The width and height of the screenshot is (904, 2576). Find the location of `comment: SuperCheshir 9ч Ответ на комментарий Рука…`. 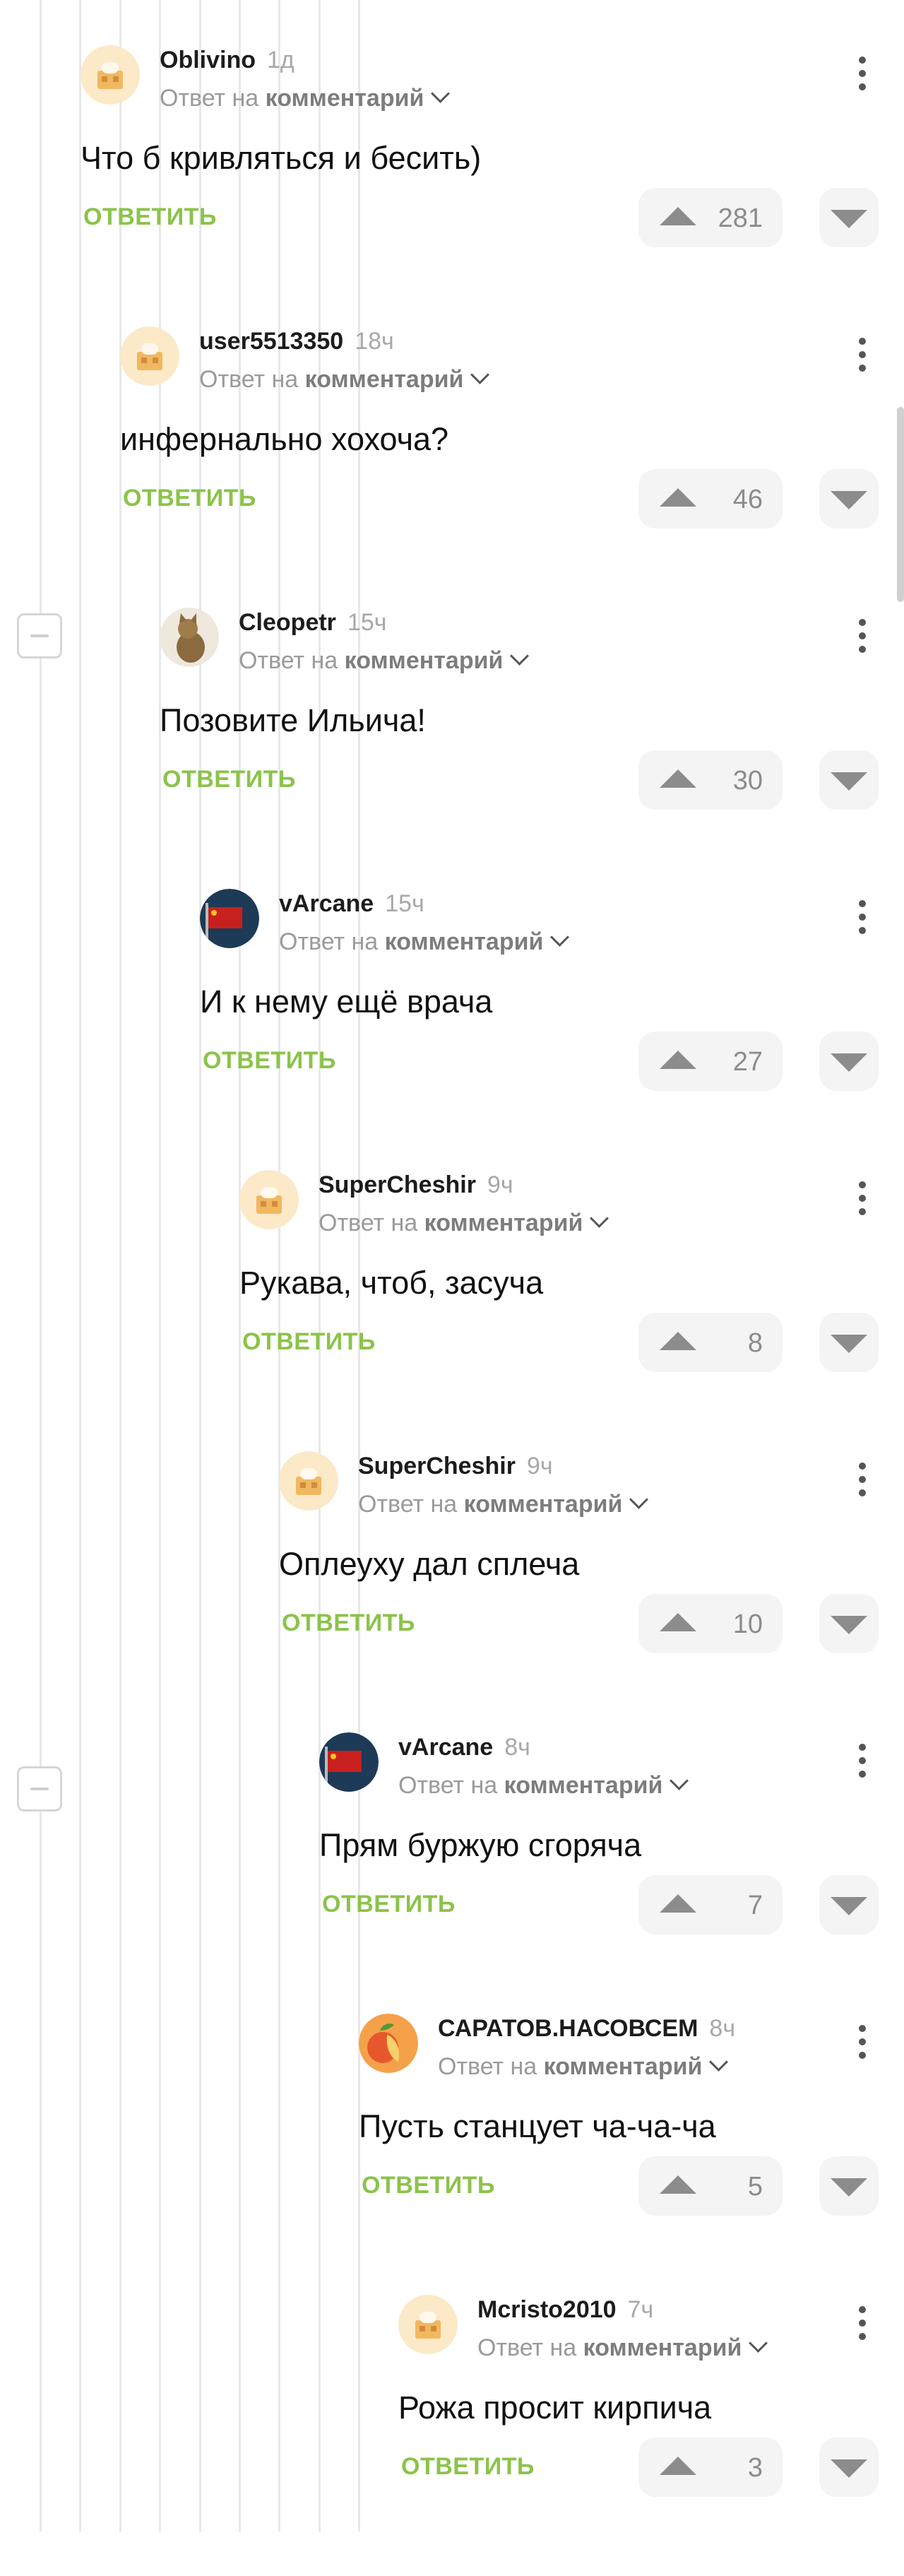

comment: SuperCheshir 9ч Ответ на комментарий Рука… is located at coordinates (571, 1310).